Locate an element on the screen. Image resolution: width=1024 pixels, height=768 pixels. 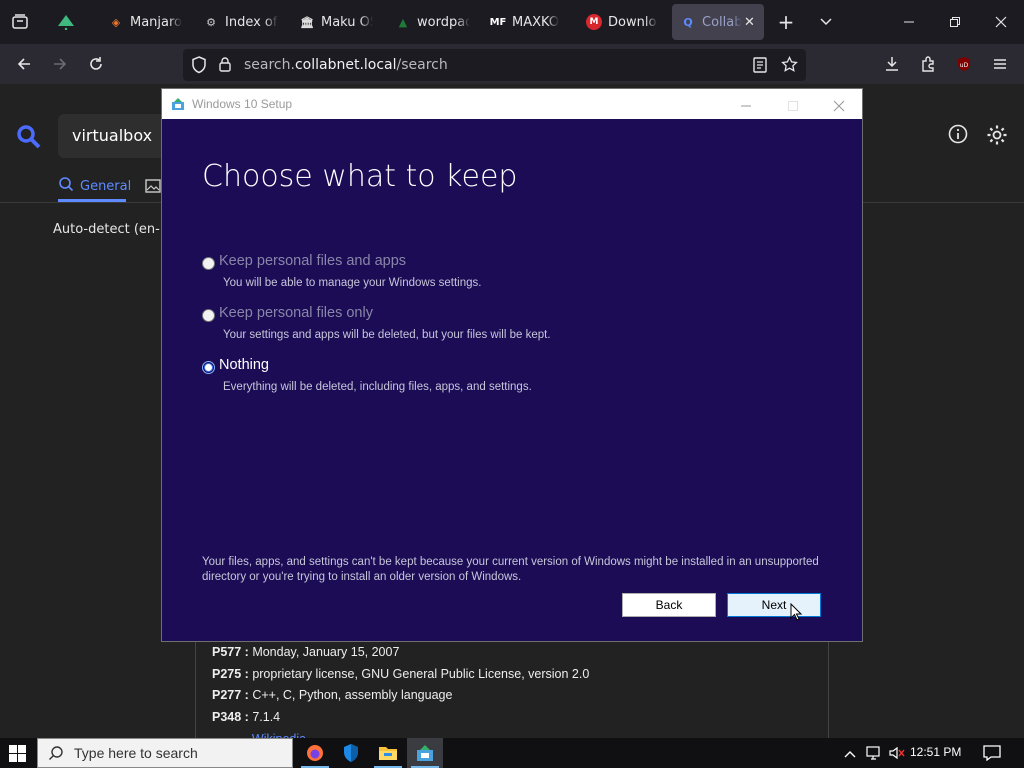
dialog-maximize-button is located at coordinates (793, 106).